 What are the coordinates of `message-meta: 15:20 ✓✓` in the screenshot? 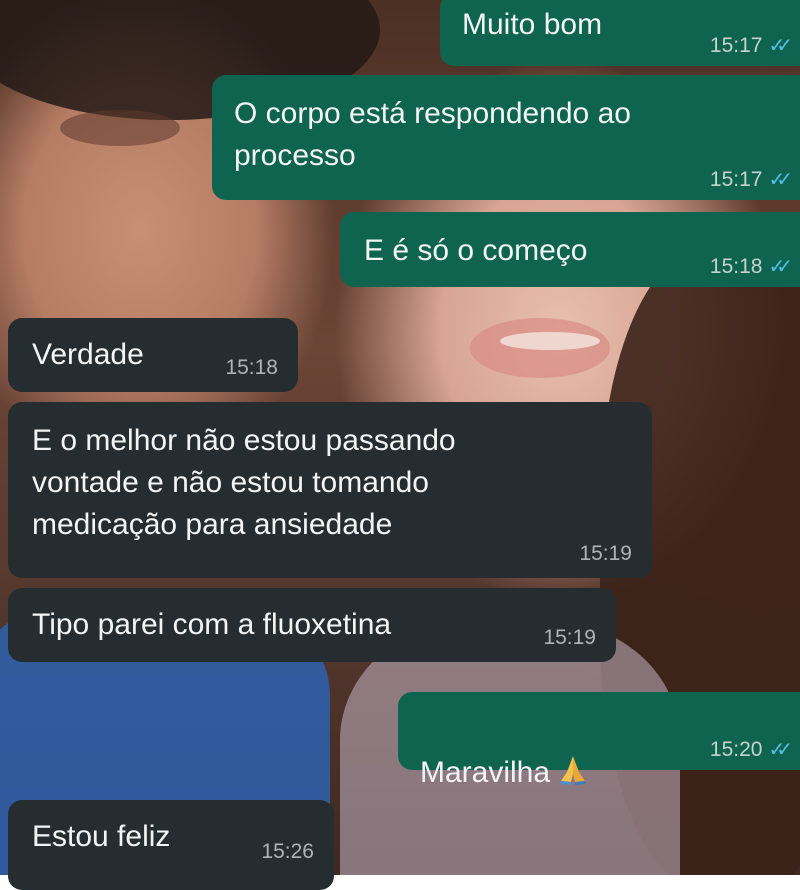 It's located at (751, 750).